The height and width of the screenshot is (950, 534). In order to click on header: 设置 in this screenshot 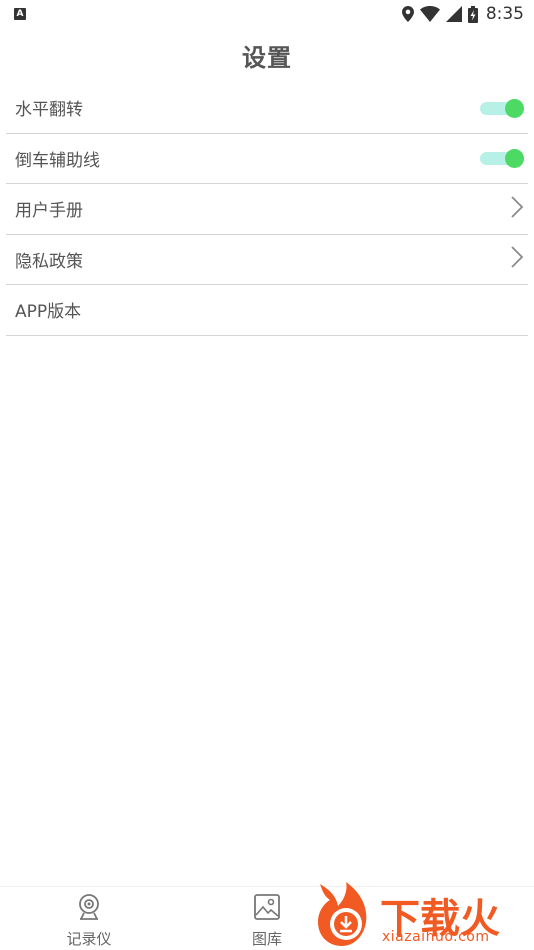, I will do `click(267, 55)`.